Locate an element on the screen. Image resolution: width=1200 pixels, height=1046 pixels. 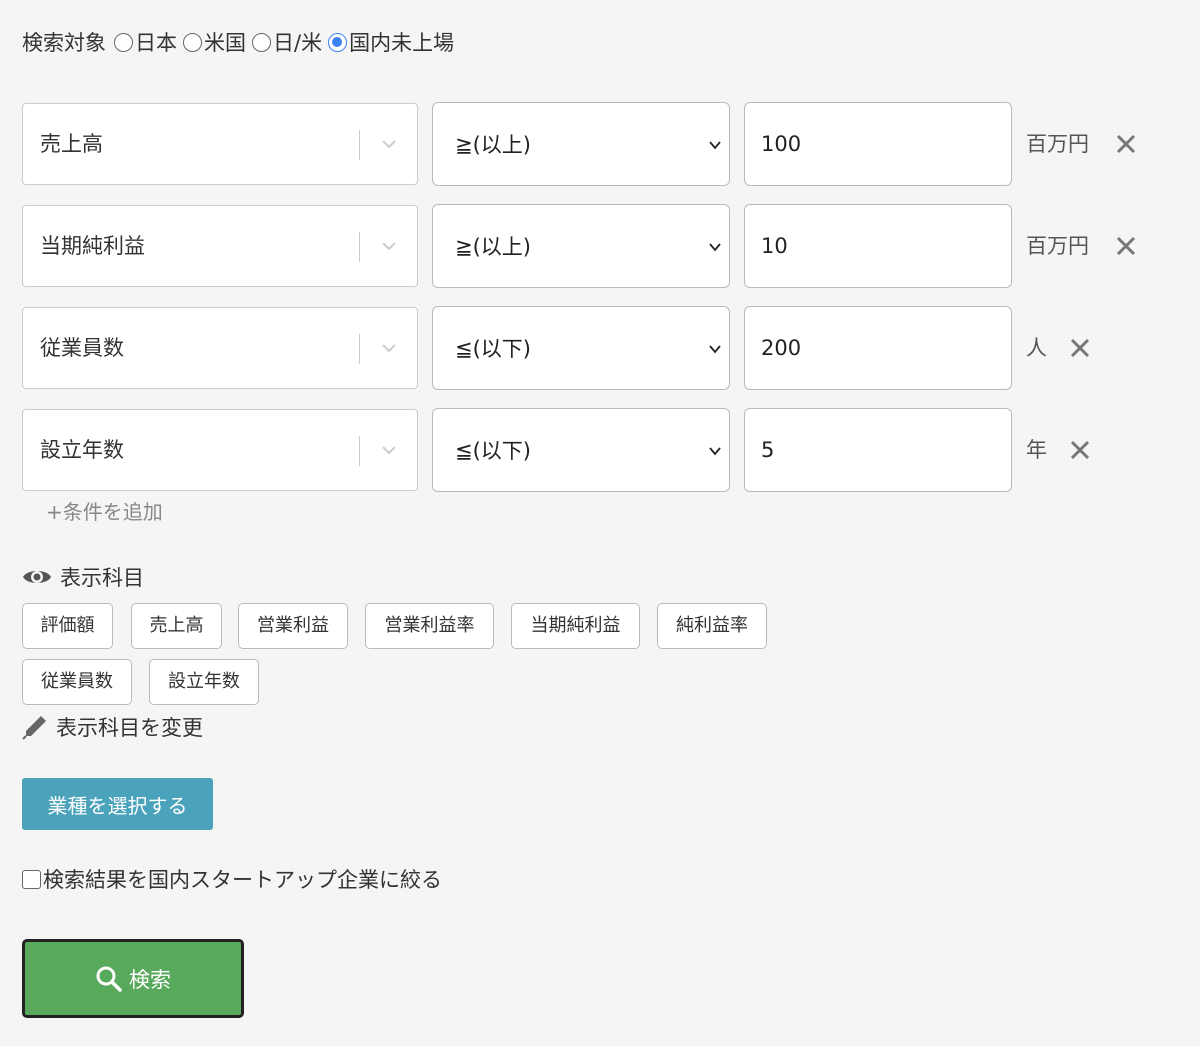
field-select: 従業員数 is located at coordinates (220, 348).